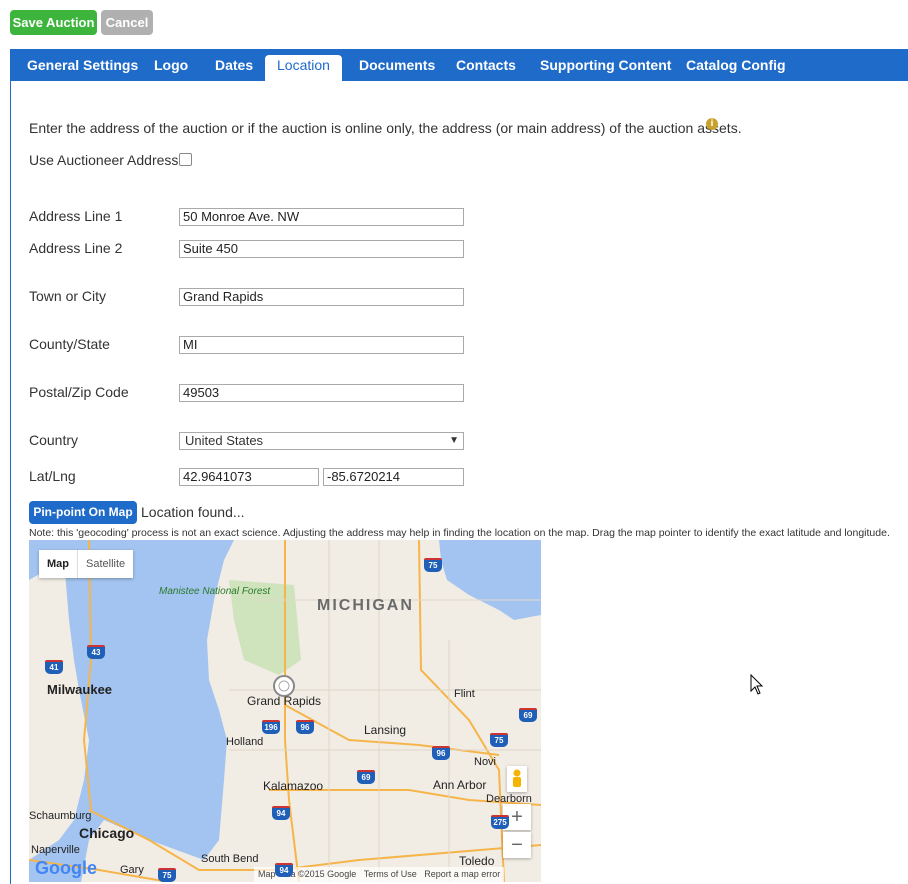  I want to click on dropdown-arrow-icon: ▼, so click(454, 440).